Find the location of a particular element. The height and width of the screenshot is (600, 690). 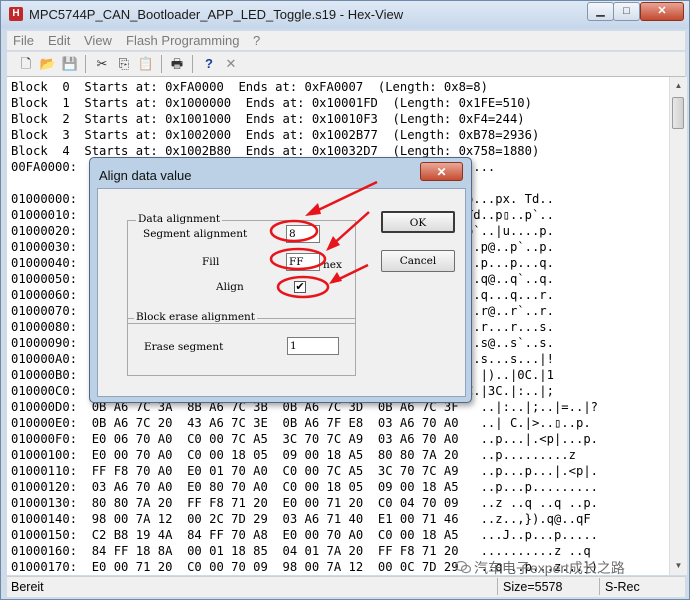

ok-button: OK is located at coordinates (418, 222).